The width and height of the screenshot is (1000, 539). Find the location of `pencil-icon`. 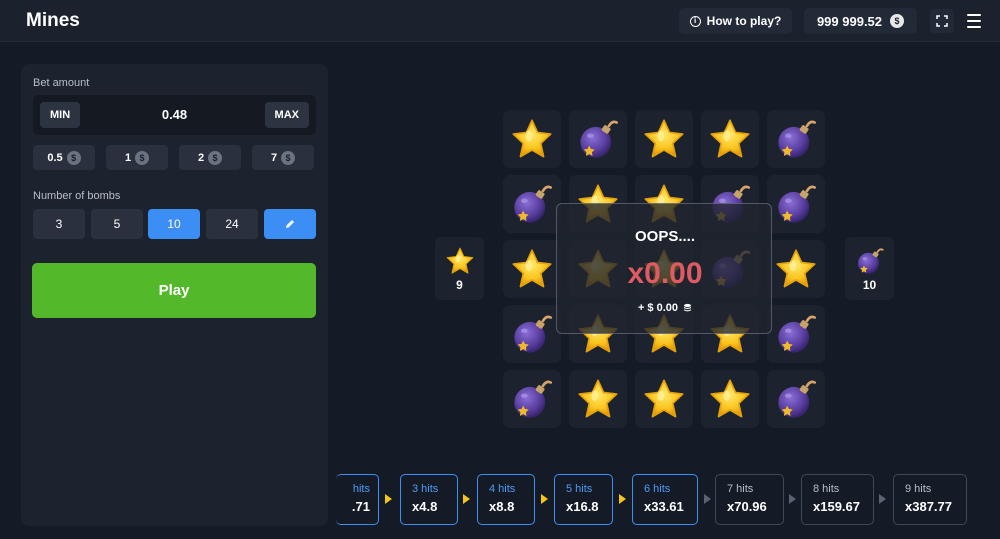

pencil-icon is located at coordinates (290, 224).